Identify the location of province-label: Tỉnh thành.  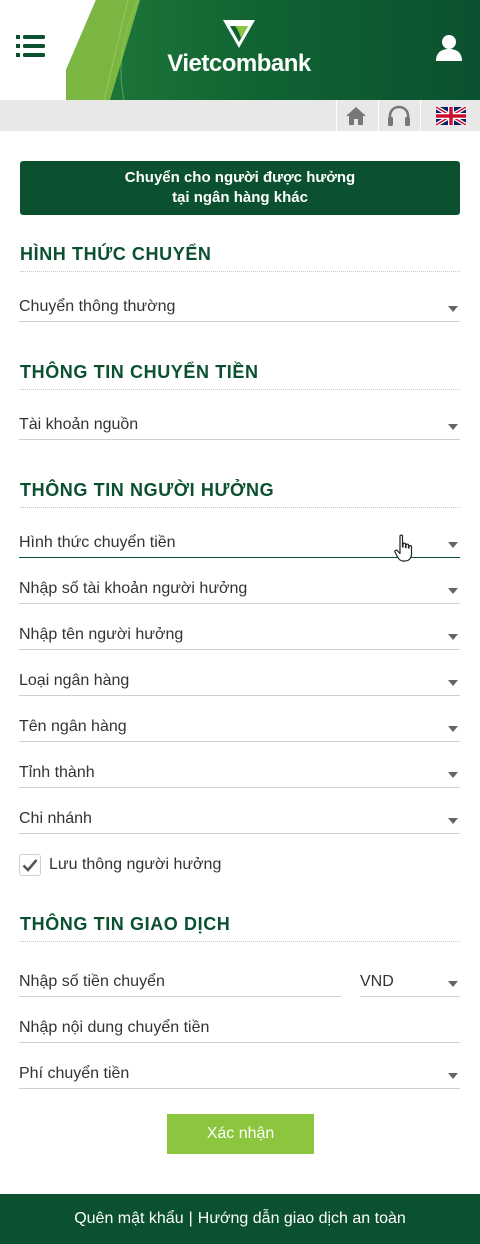
(57, 772).